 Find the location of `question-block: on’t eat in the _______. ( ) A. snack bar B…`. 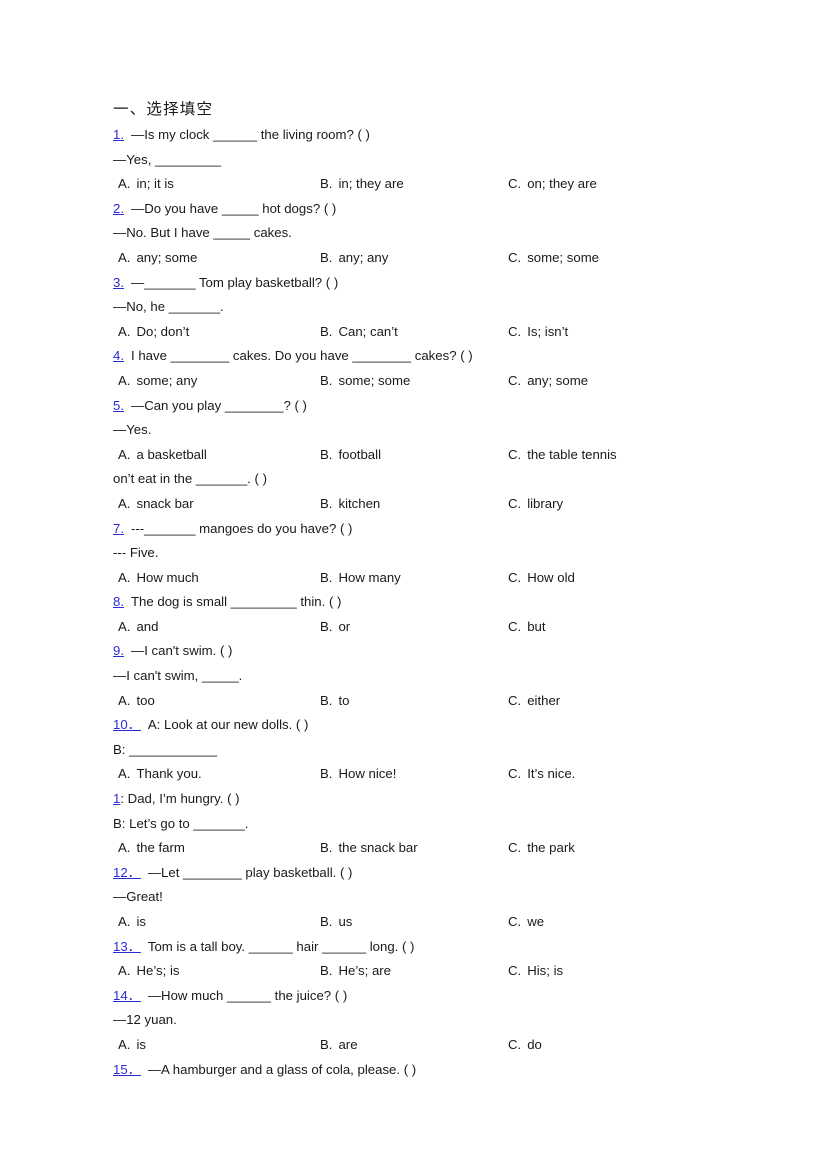

question-block: on’t eat in the _______. ( ) A. snack bar B… is located at coordinates (421, 491).